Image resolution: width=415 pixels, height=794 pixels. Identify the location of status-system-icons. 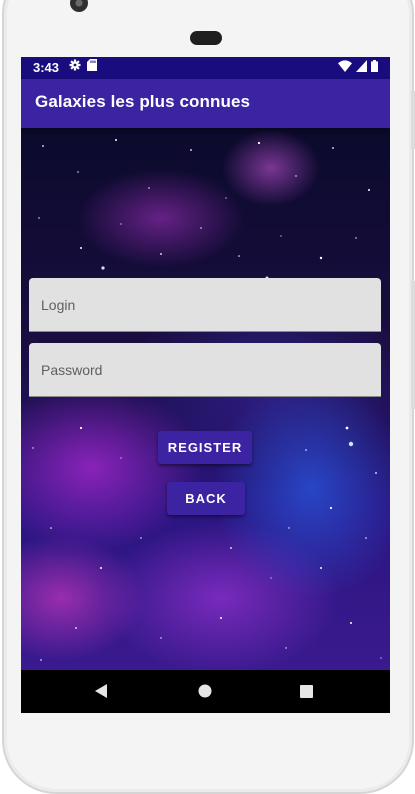
(358, 66).